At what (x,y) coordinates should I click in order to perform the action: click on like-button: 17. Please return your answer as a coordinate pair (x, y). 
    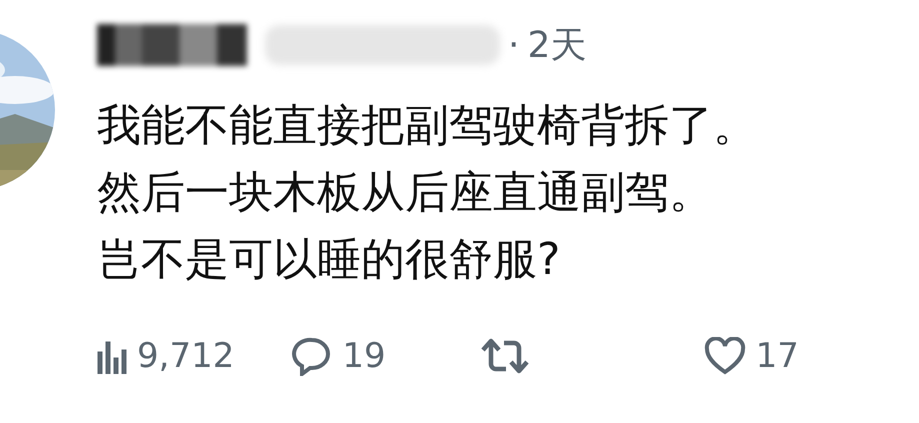
    Looking at the image, I should click on (751, 356).